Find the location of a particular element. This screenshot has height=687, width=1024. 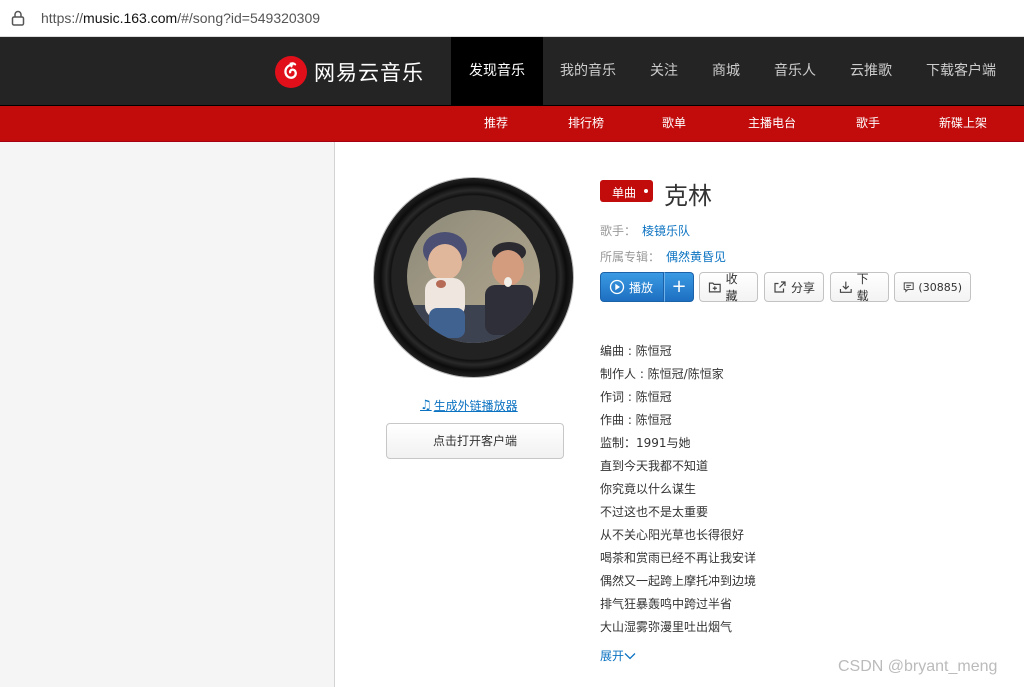

expand-lyrics-link: 展开 is located at coordinates (618, 655).